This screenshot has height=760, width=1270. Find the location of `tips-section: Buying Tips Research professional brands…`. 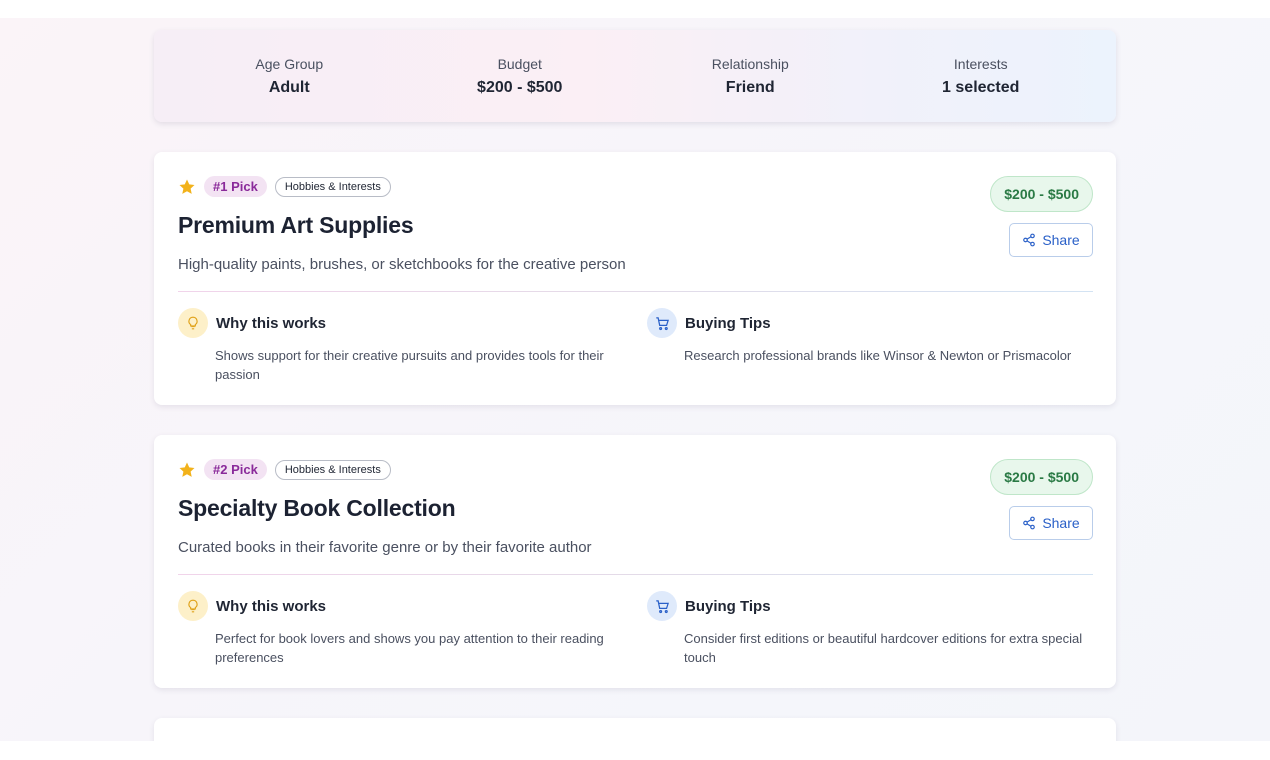

tips-section: Buying Tips Research professional brands… is located at coordinates (867, 336).